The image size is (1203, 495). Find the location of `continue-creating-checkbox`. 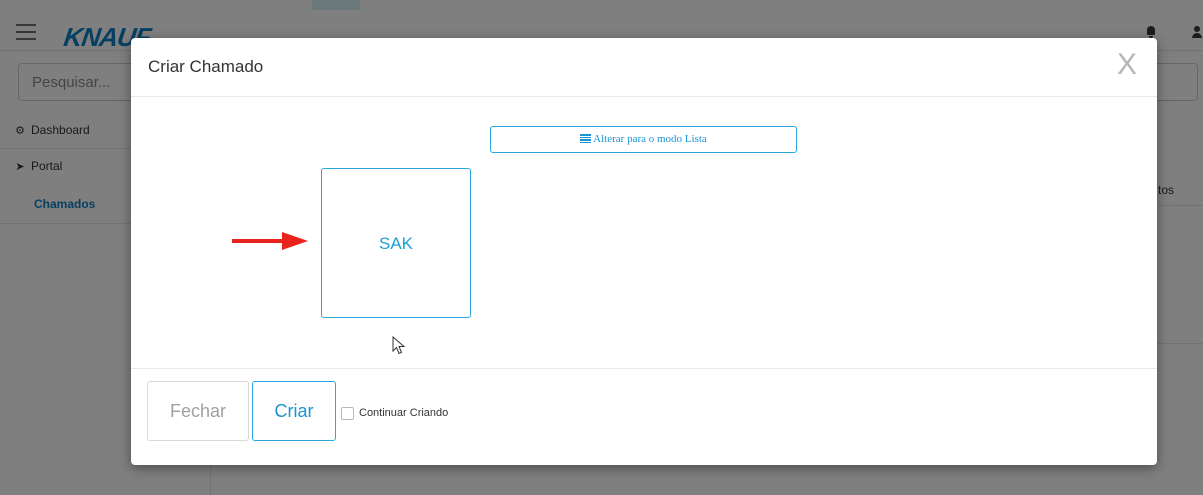

continue-creating-checkbox is located at coordinates (347, 413).